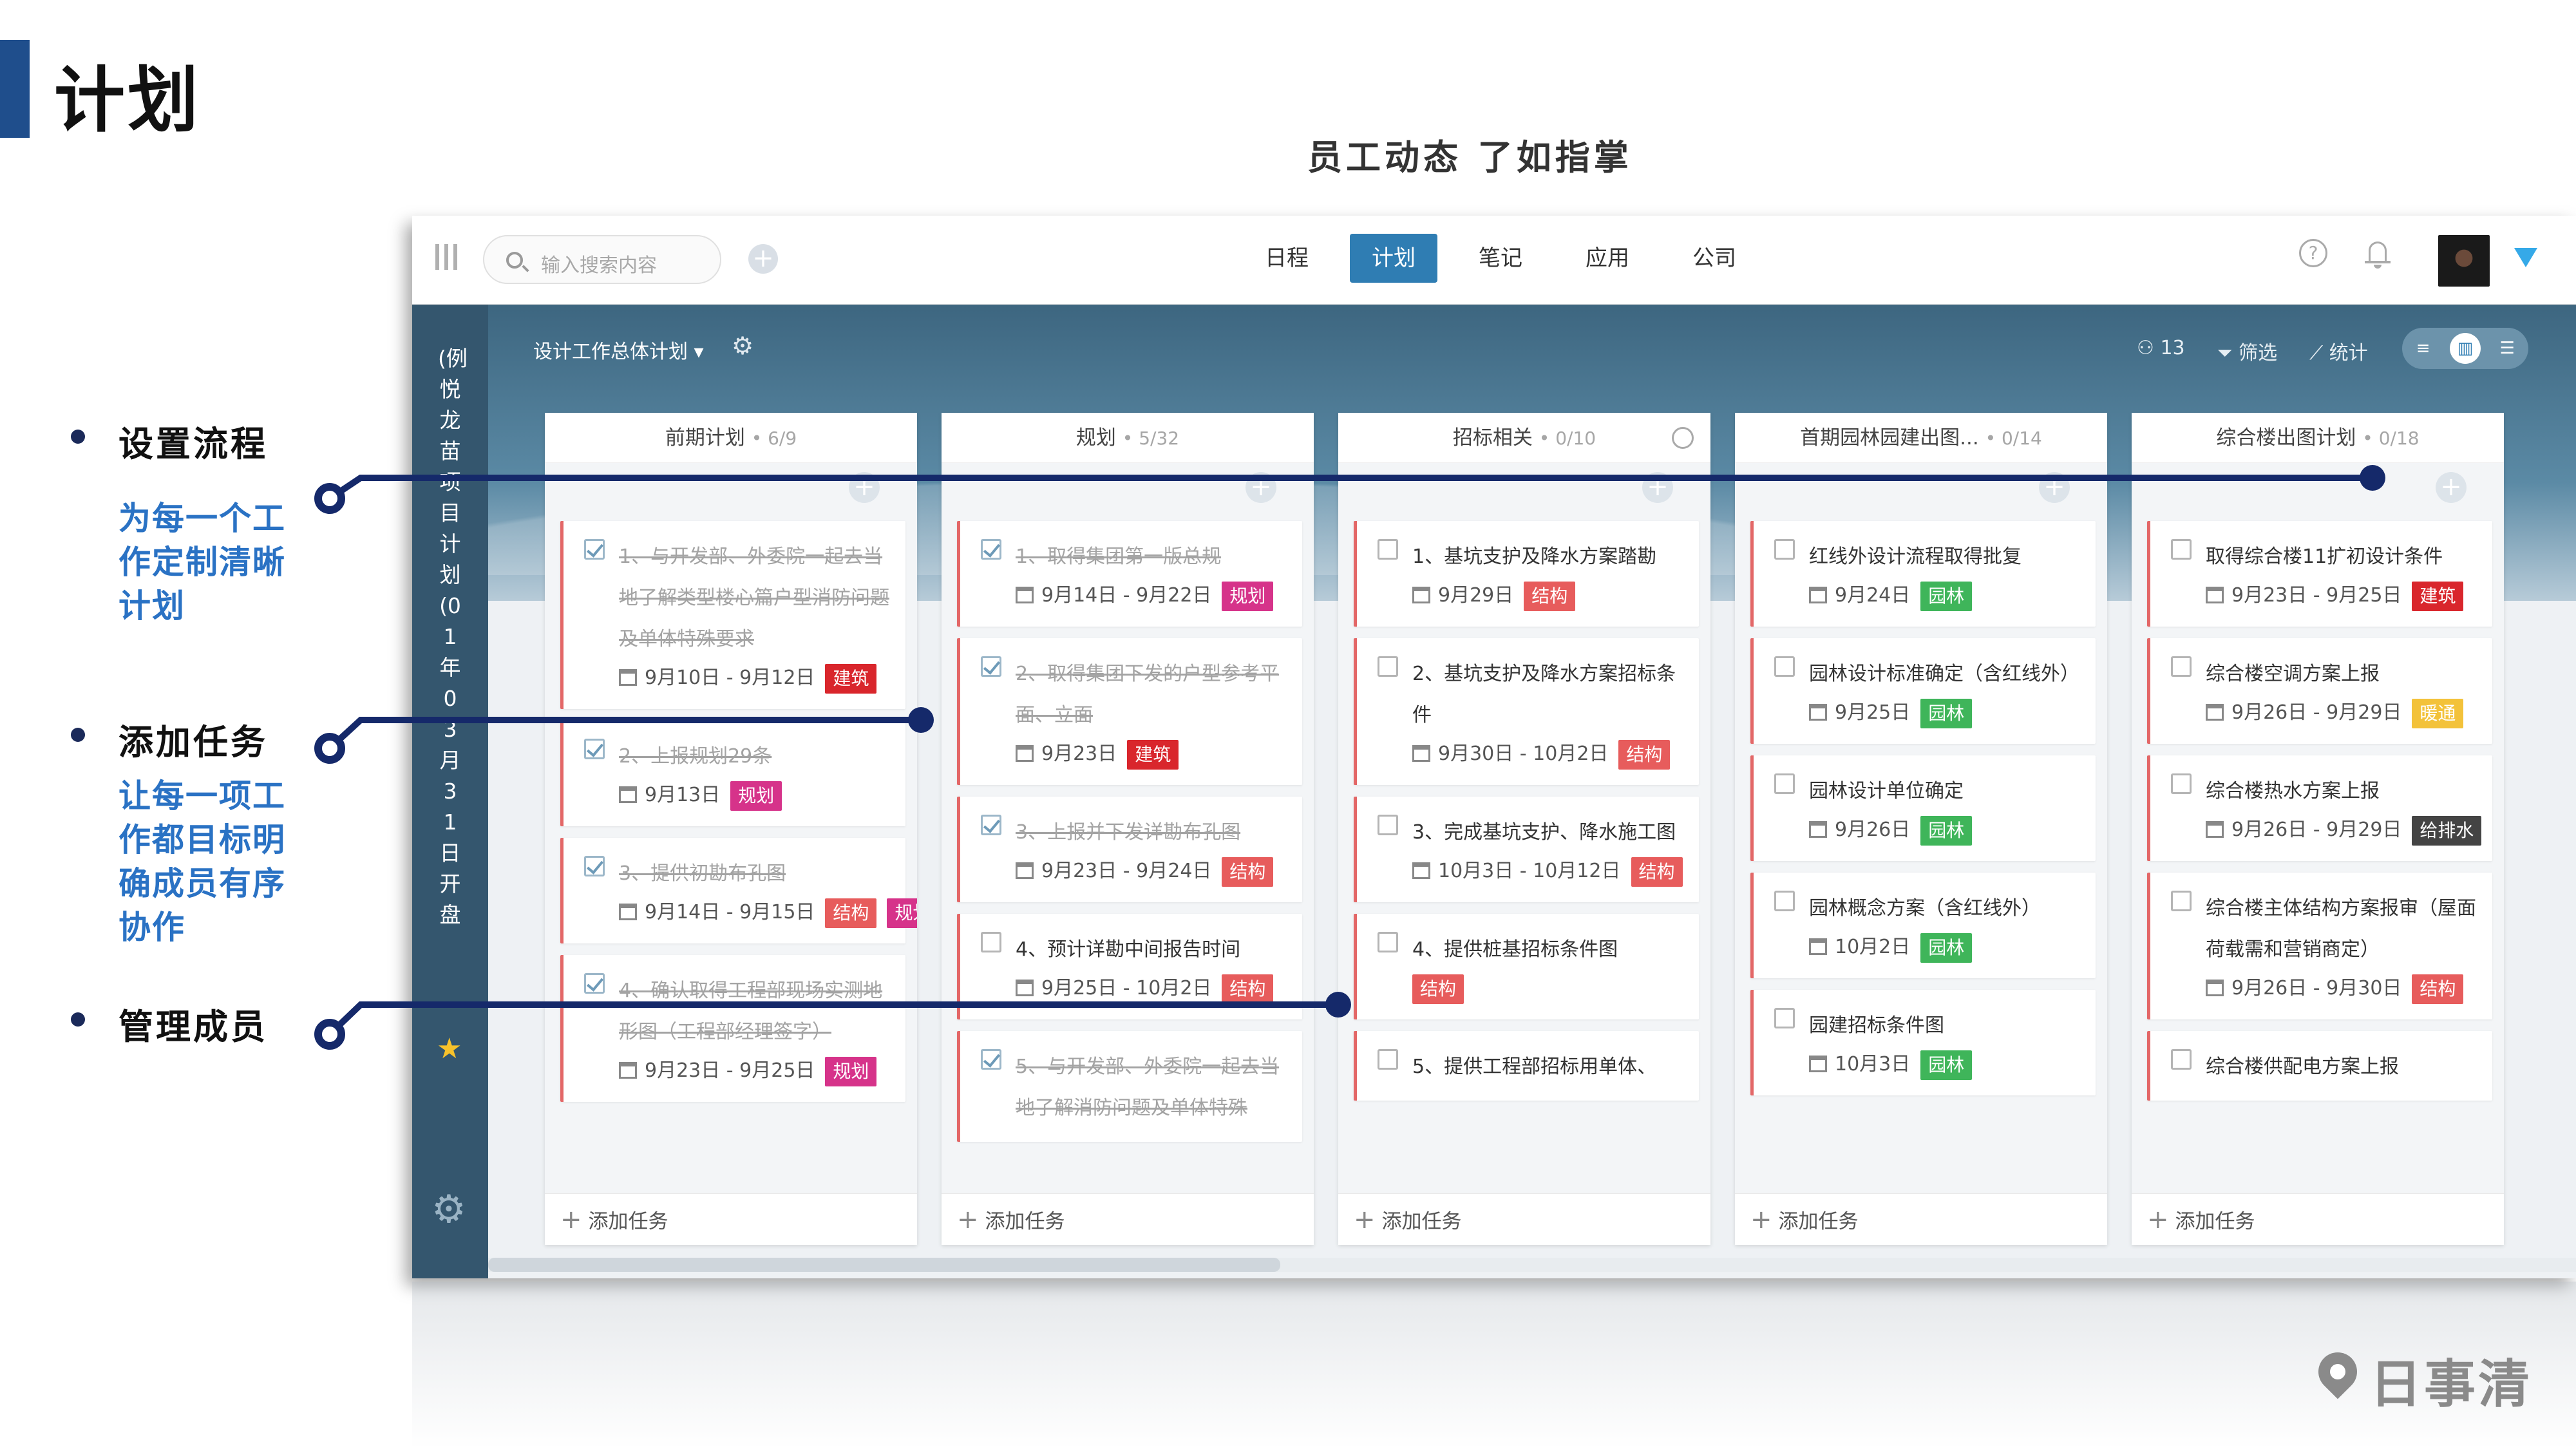  Describe the element at coordinates (1129, 967) in the screenshot. I see `task-card: 4、预计详勘中间报告时间 9月25日 - 10月2日 结构` at that location.